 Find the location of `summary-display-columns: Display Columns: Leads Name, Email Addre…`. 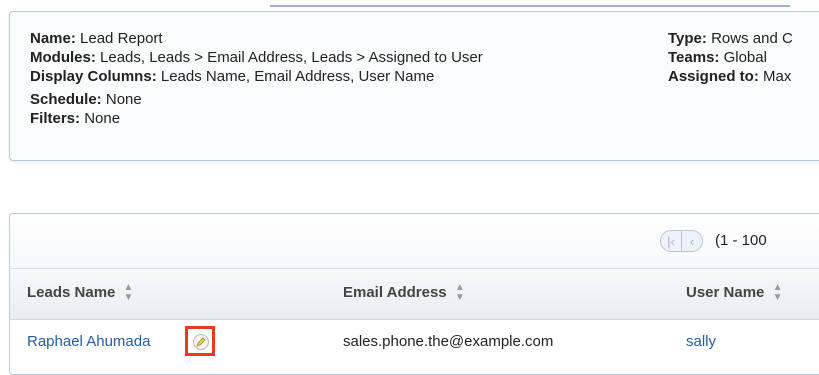

summary-display-columns: Display Columns: Leads Name, Email Addre… is located at coordinates (256, 76).